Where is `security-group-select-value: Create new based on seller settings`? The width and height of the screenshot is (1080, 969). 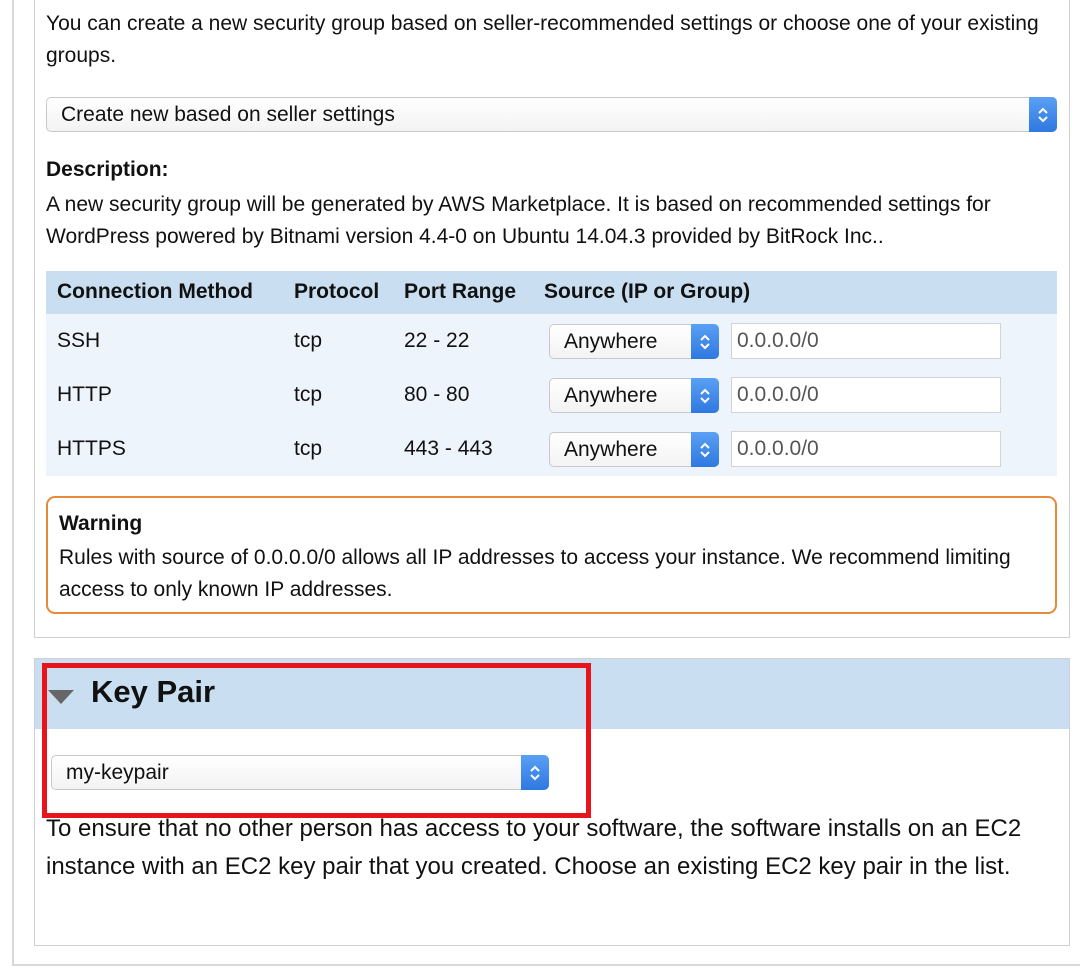
security-group-select-value: Create new based on seller settings is located at coordinates (228, 114).